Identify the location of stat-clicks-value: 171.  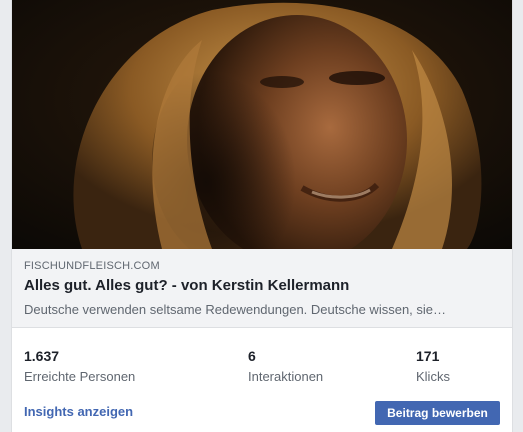
(428, 356).